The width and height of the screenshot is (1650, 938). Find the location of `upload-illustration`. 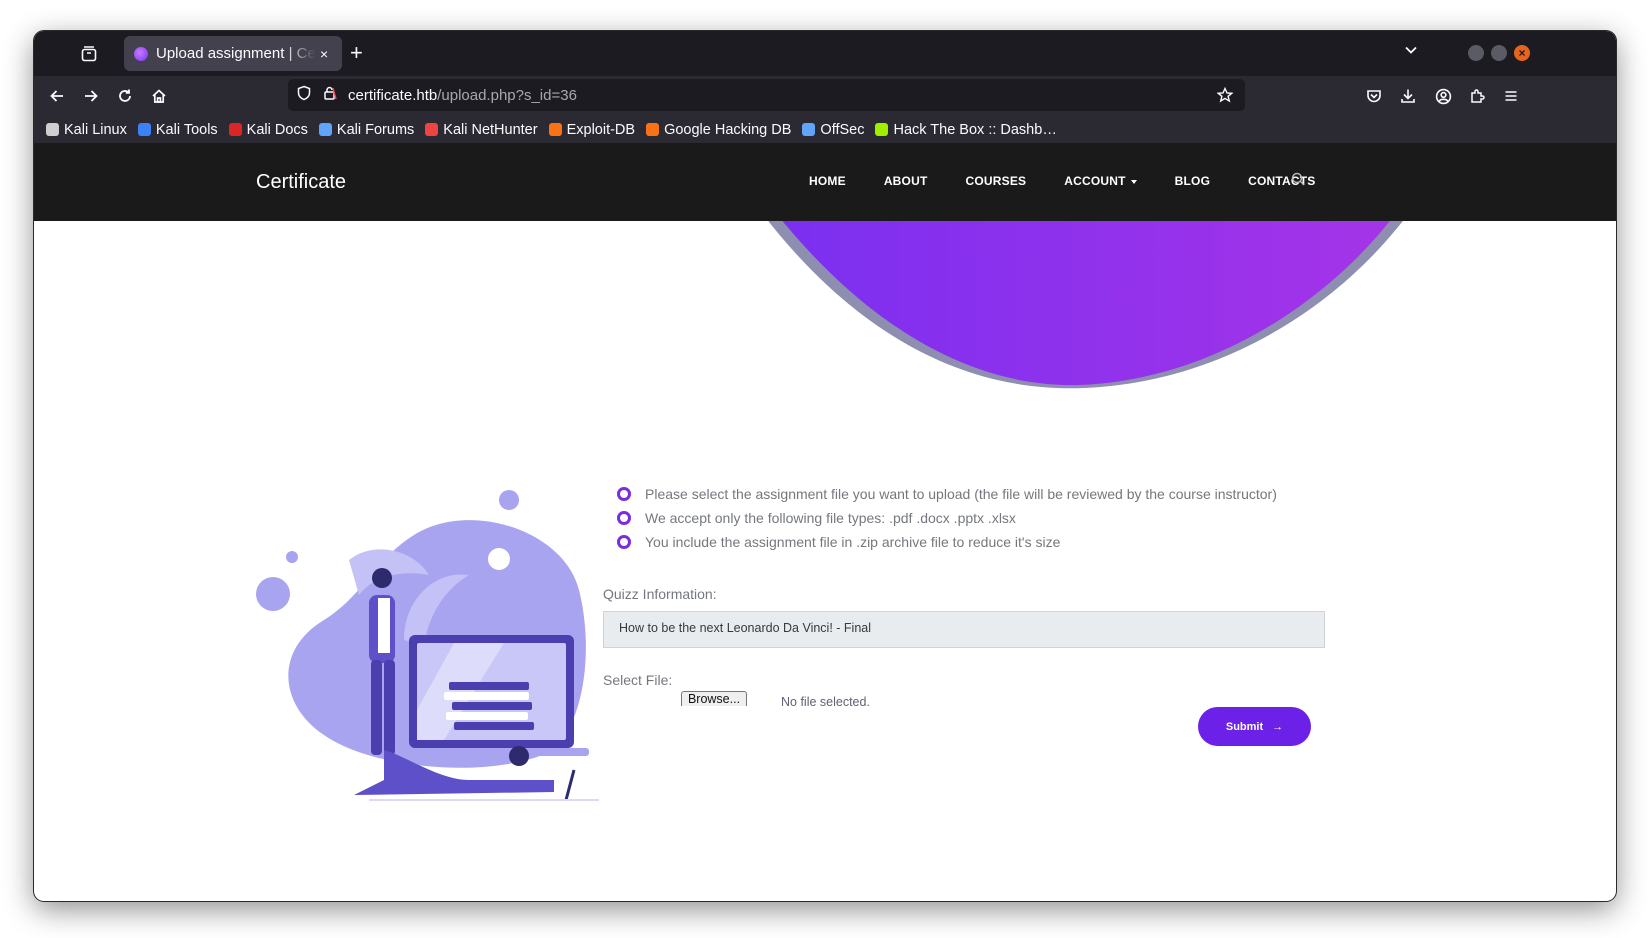

upload-illustration is located at coordinates (427, 645).